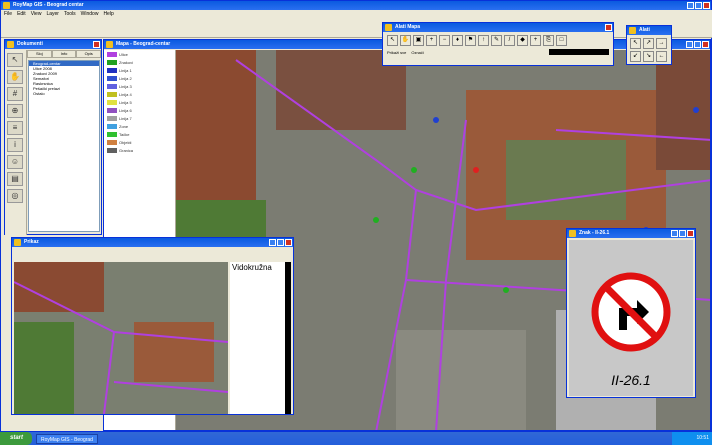  What do you see at coordinates (661, 43) in the screenshot?
I see `arrow-e-icon: →` at bounding box center [661, 43].